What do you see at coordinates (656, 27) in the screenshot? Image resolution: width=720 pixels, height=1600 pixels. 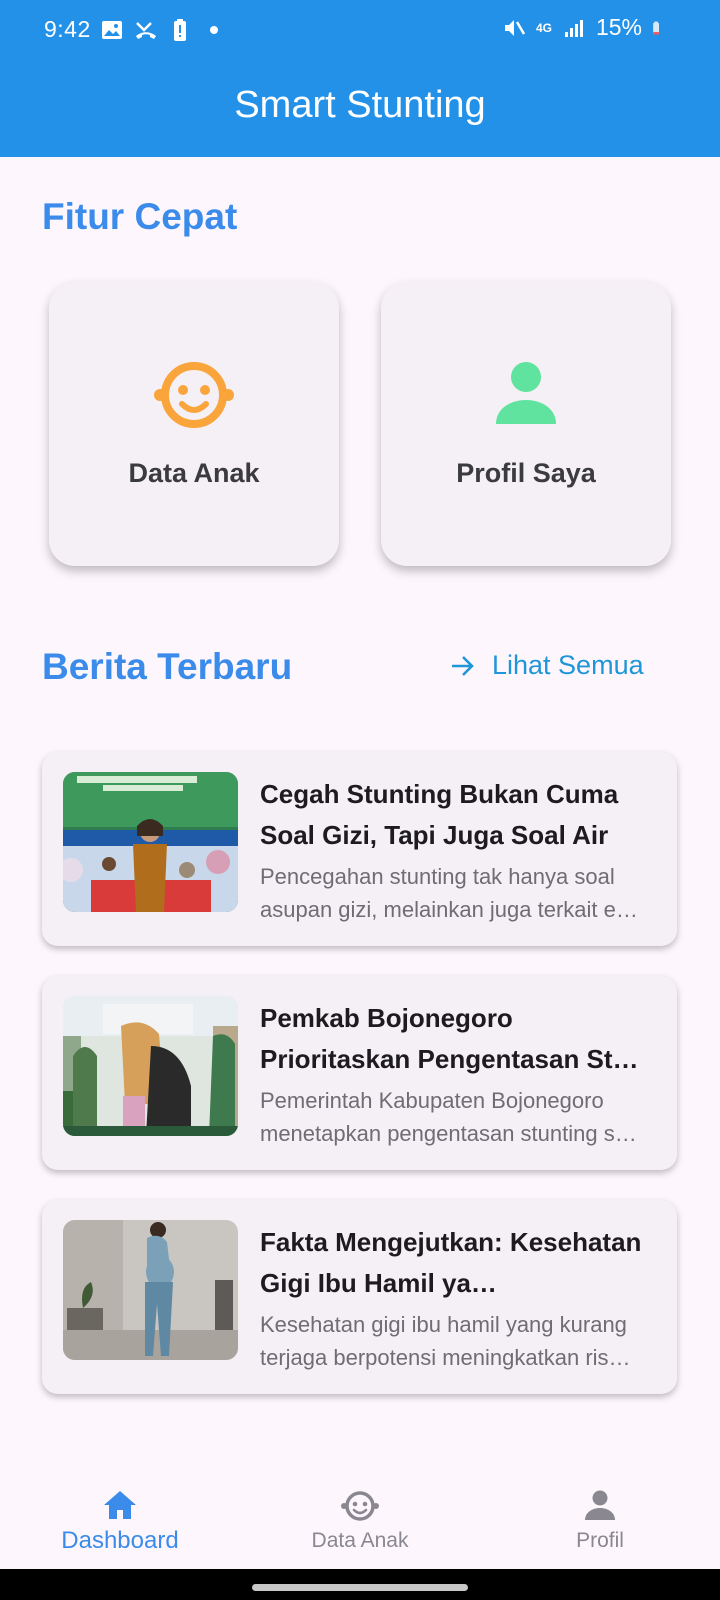 I see `battery-icon` at bounding box center [656, 27].